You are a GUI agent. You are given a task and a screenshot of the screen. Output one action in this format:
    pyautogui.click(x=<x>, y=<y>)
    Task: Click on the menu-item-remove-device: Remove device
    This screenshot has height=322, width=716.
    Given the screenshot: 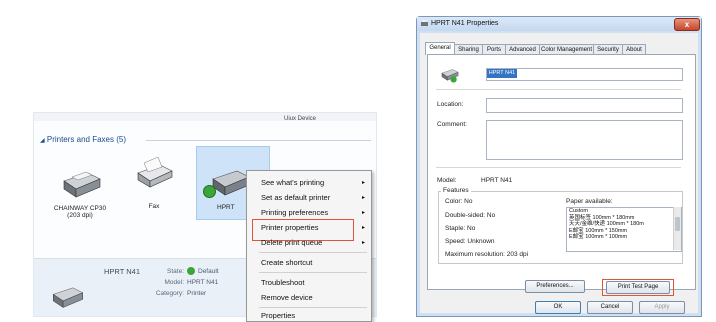 What is the action you would take?
    pyautogui.click(x=287, y=297)
    